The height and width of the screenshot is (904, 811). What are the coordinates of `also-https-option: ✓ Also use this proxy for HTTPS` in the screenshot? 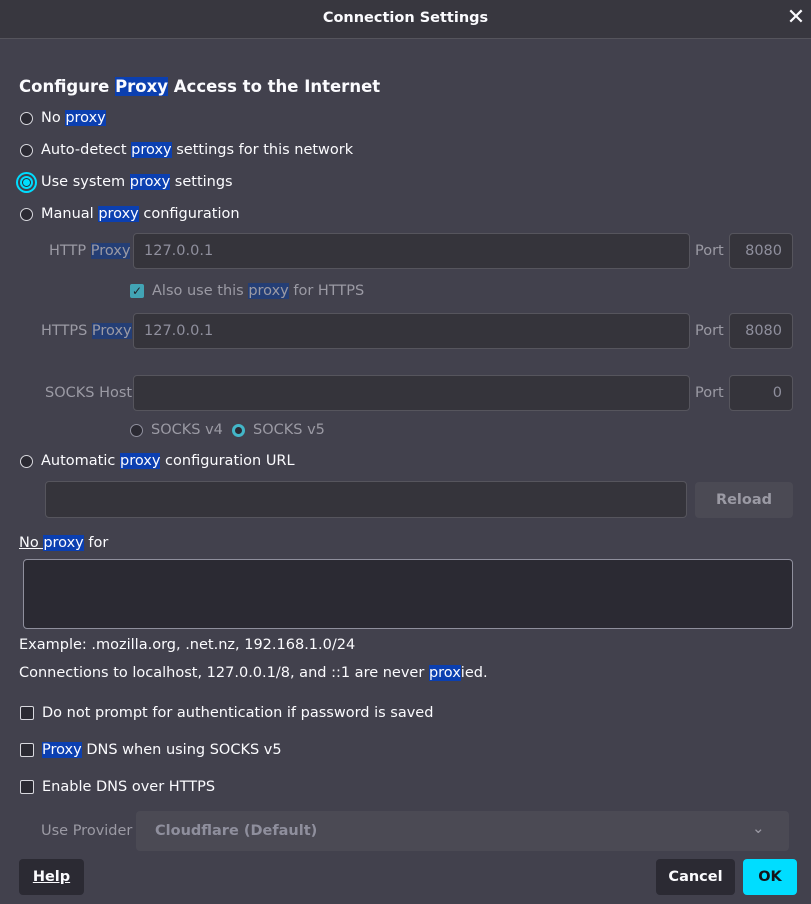 It's located at (247, 291).